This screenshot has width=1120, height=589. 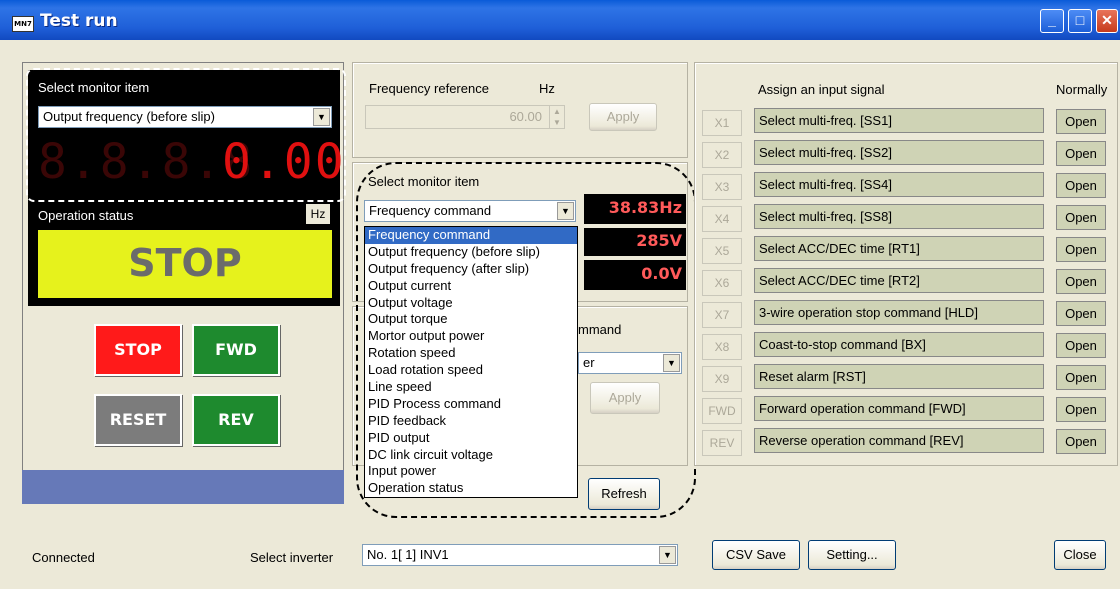 I want to click on csv-save-button: CSV Save, so click(x=756, y=555).